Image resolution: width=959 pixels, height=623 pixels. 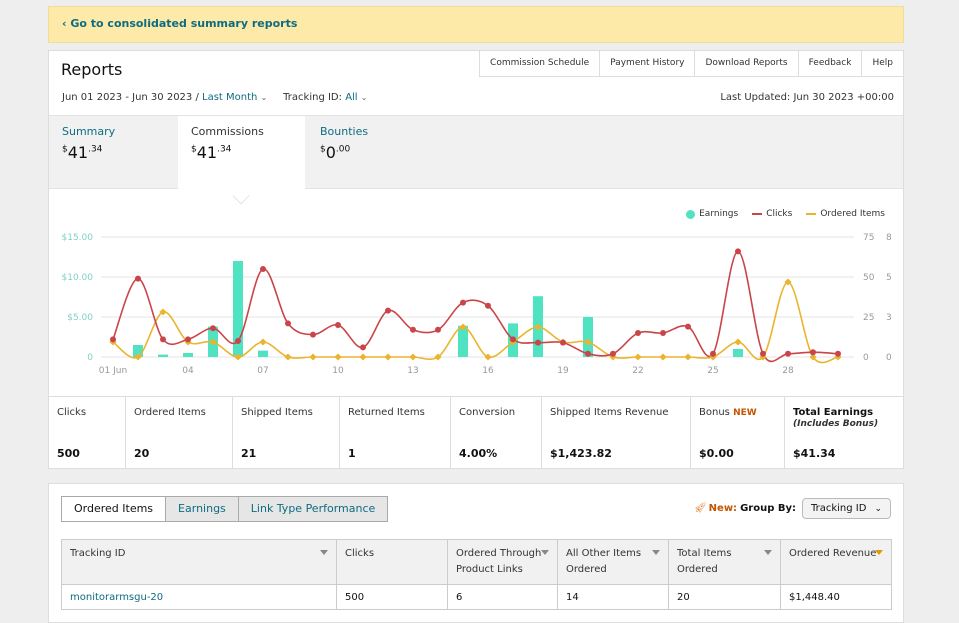 What do you see at coordinates (392, 597) in the screenshot?
I see `table-cell: 500` at bounding box center [392, 597].